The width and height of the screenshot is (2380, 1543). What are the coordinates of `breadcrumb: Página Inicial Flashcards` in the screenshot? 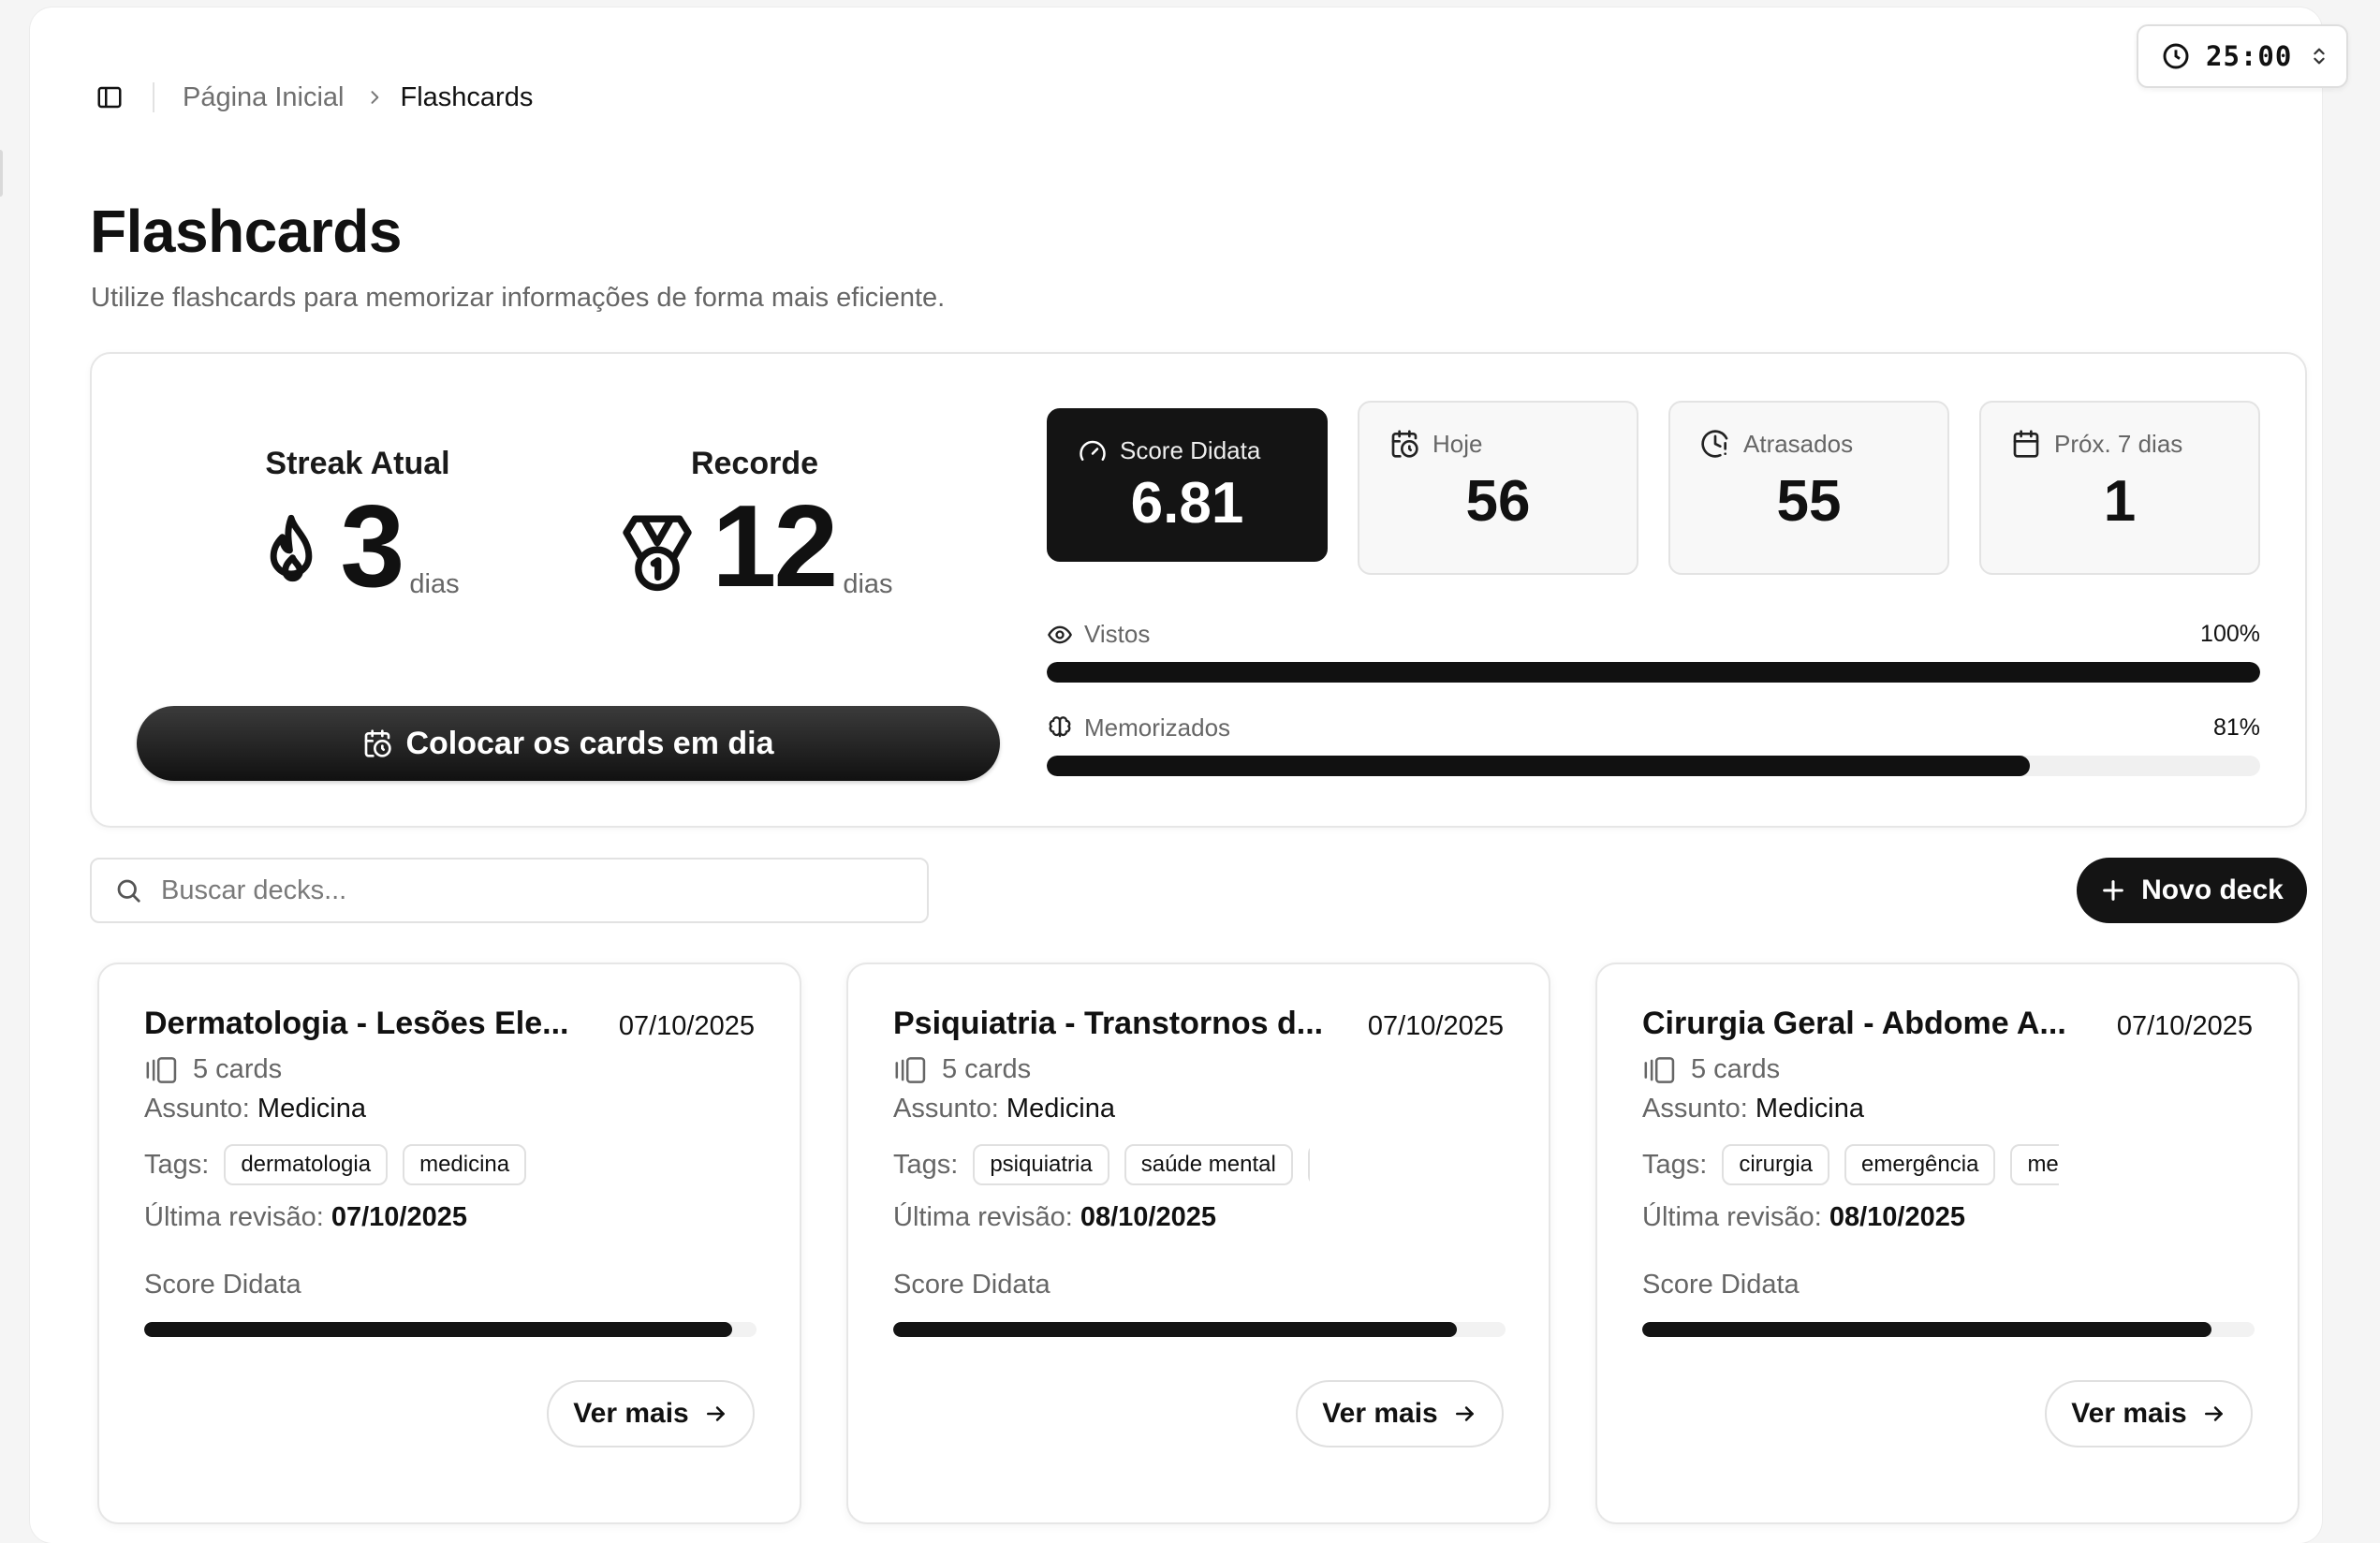 It's located at (312, 97).